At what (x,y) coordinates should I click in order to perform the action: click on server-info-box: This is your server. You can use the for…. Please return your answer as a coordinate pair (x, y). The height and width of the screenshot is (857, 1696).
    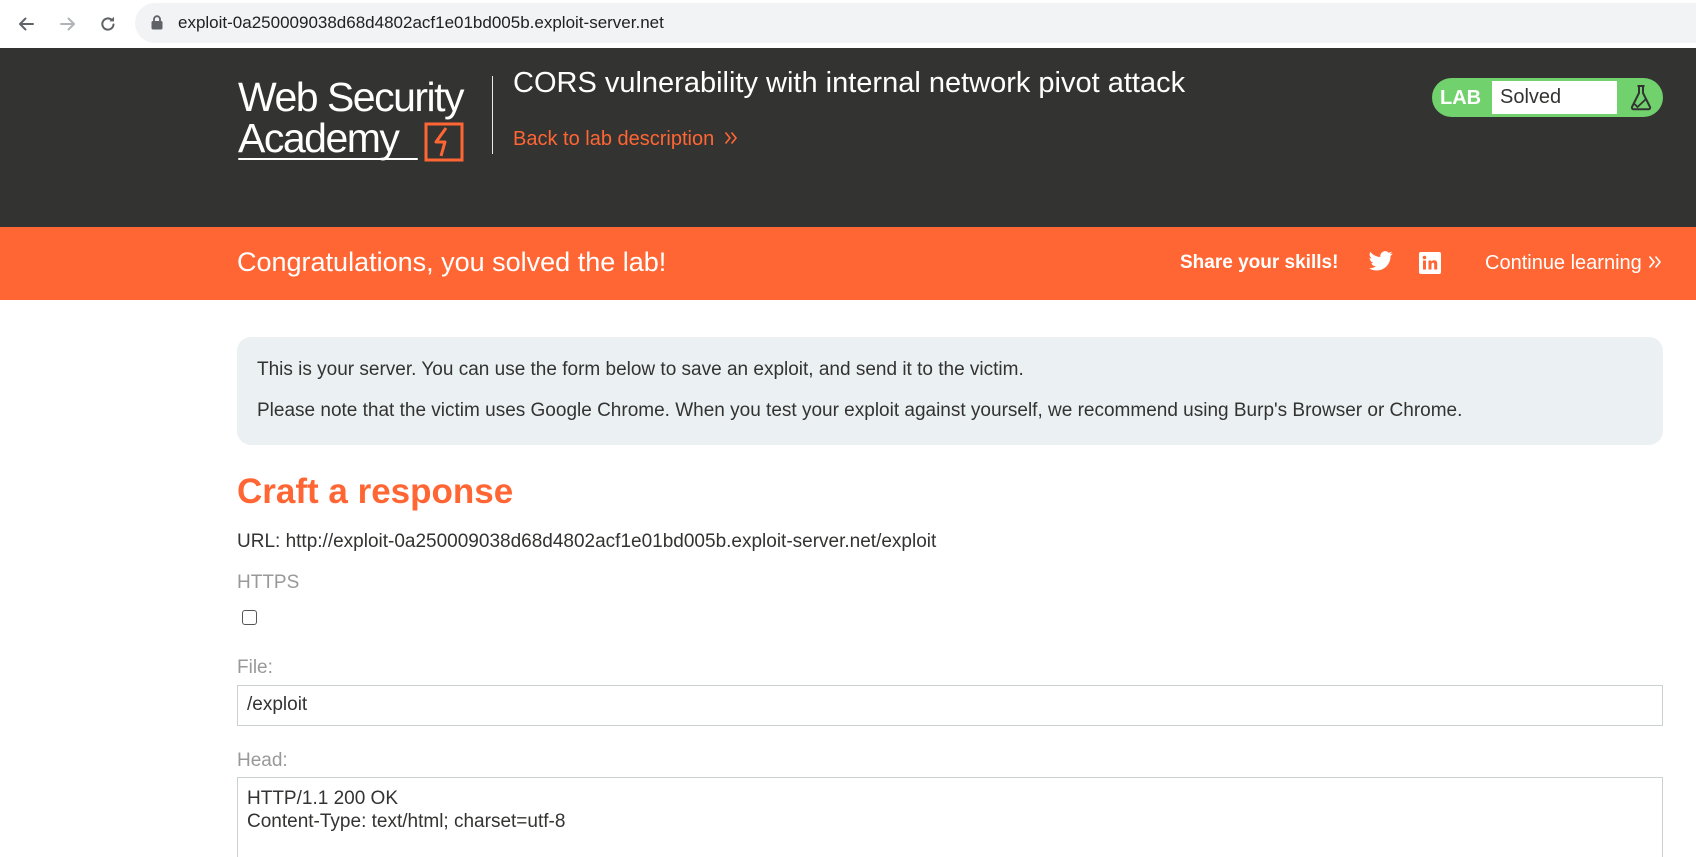
    Looking at the image, I should click on (950, 391).